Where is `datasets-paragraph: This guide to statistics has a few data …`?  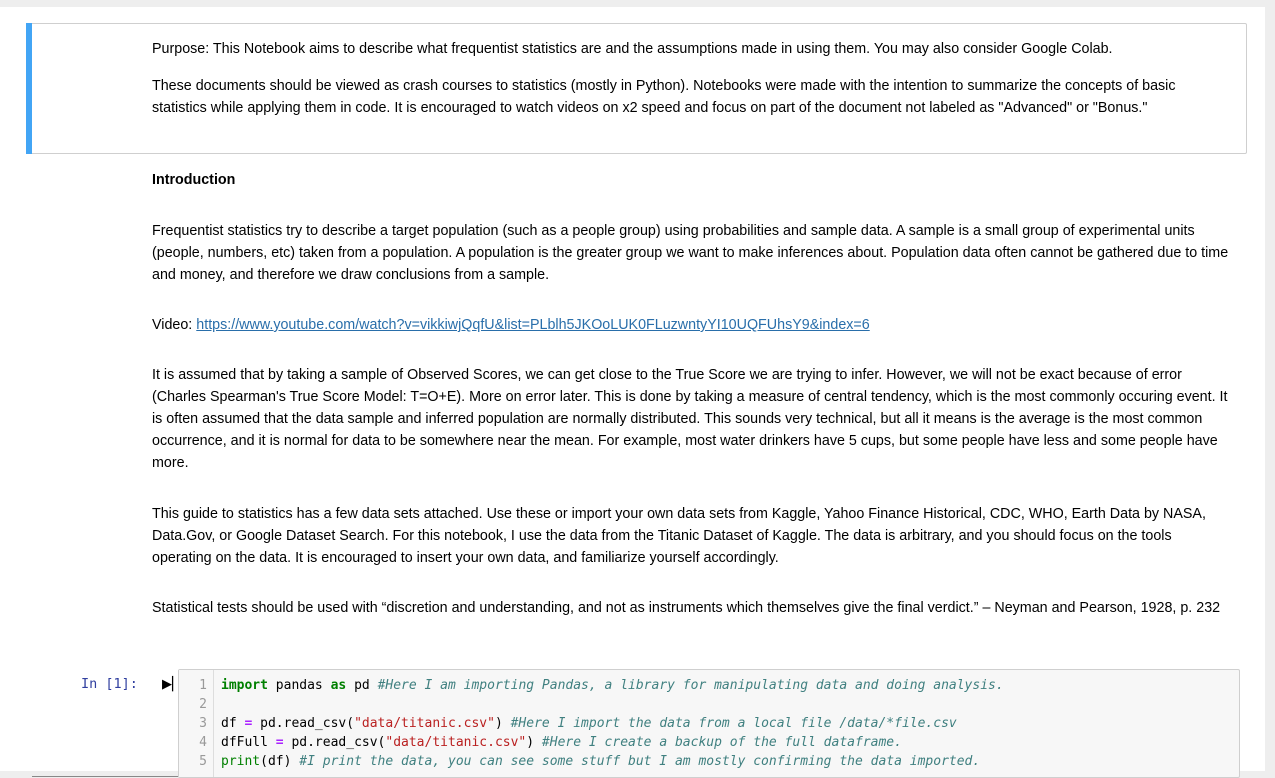 datasets-paragraph: This guide to statistics has a few data … is located at coordinates (679, 536).